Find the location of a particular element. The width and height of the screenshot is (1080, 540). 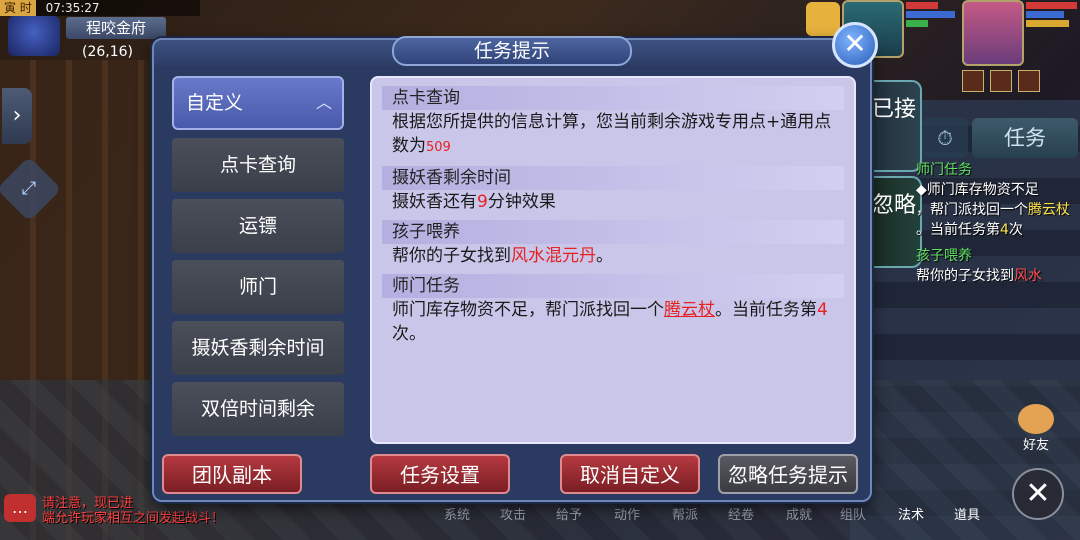

ignore-tips-button: 忽略任务提示 is located at coordinates (788, 474).